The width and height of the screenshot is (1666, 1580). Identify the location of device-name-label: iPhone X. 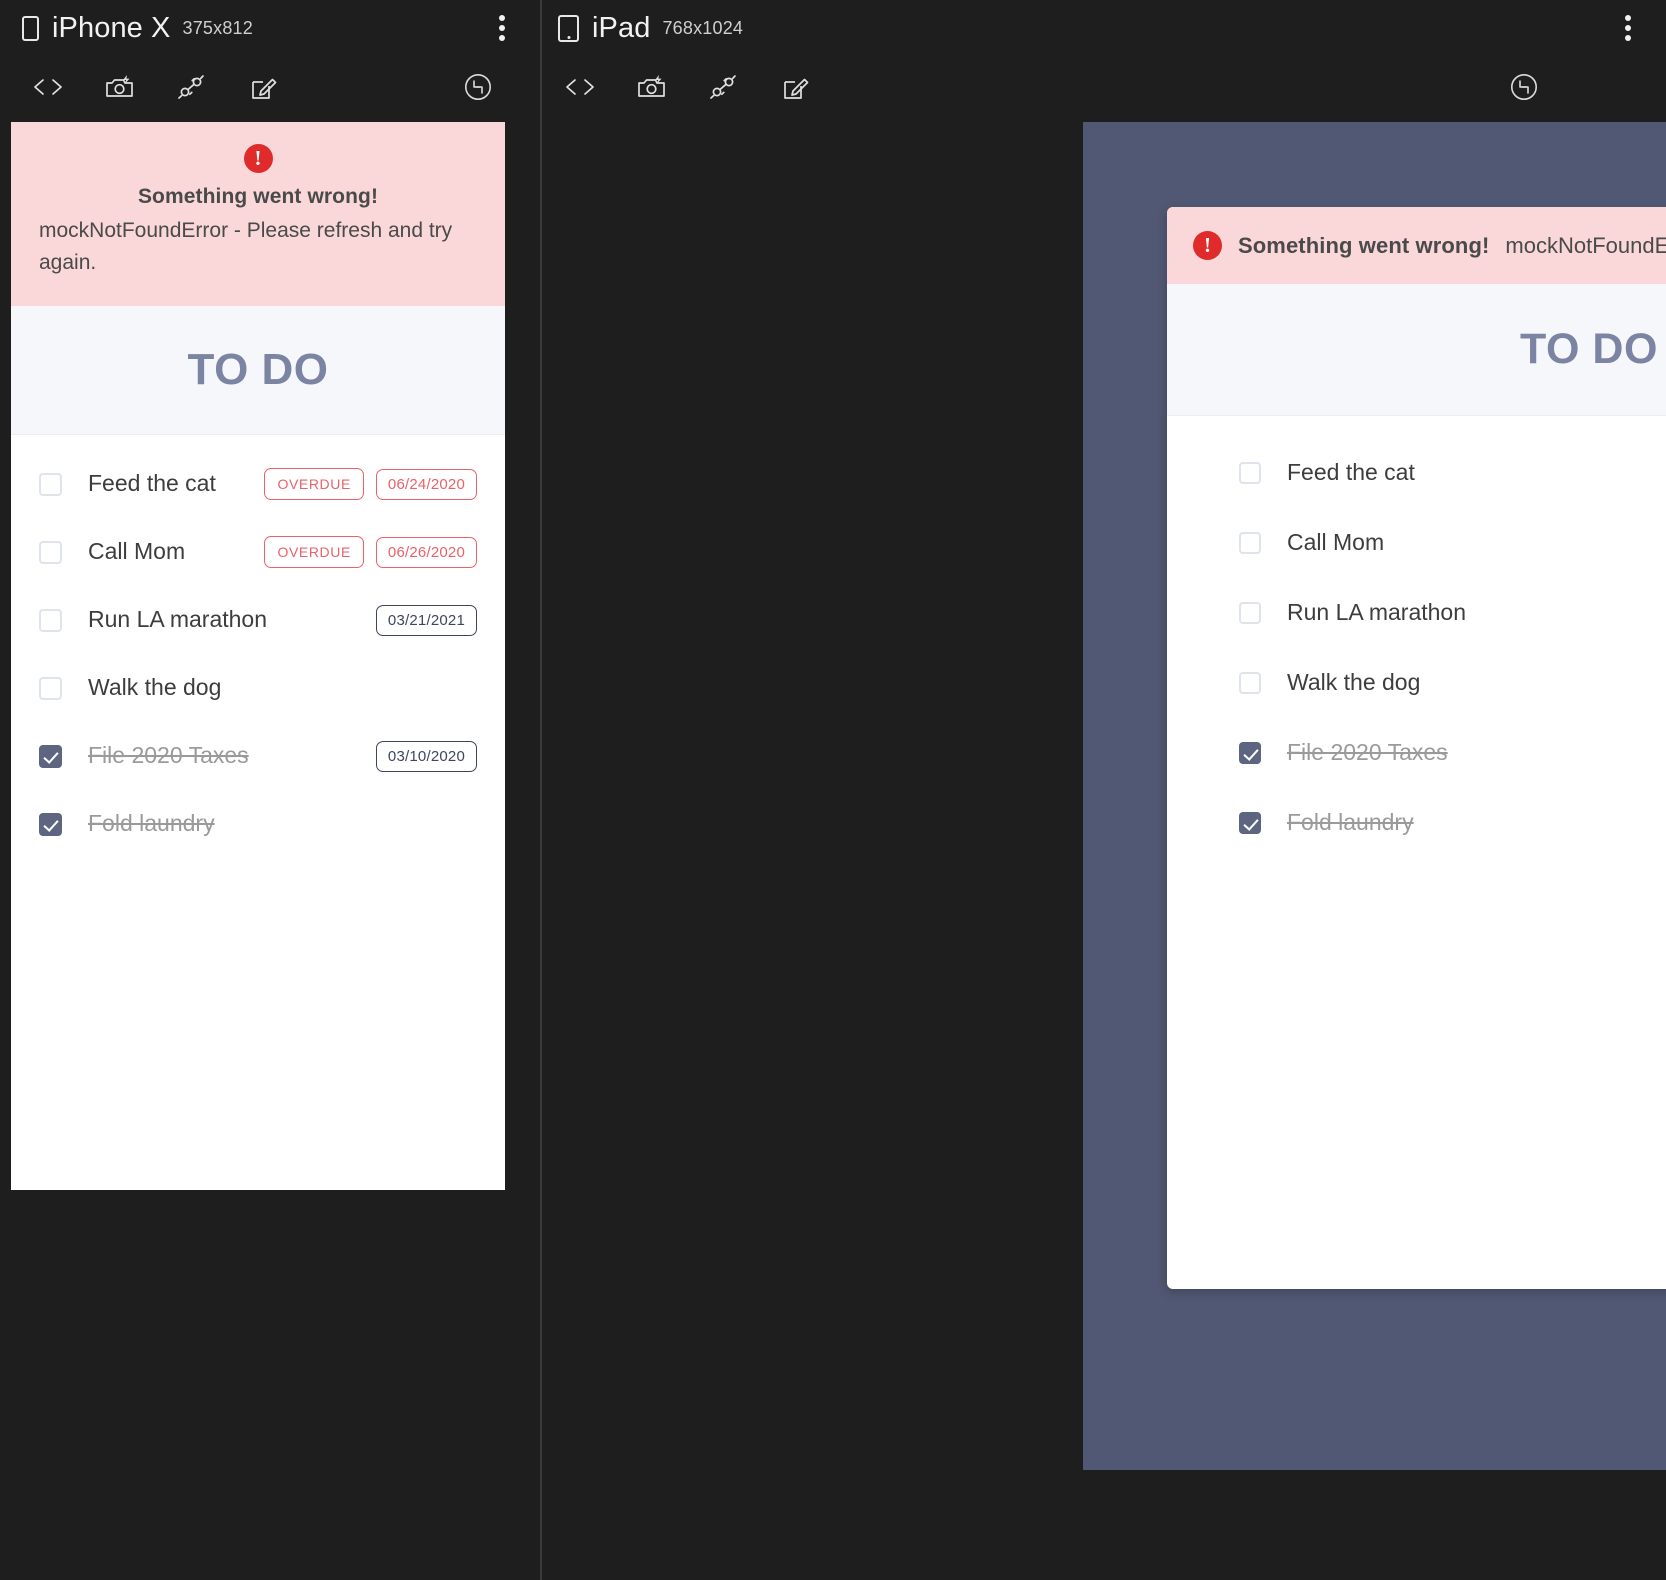
(111, 27).